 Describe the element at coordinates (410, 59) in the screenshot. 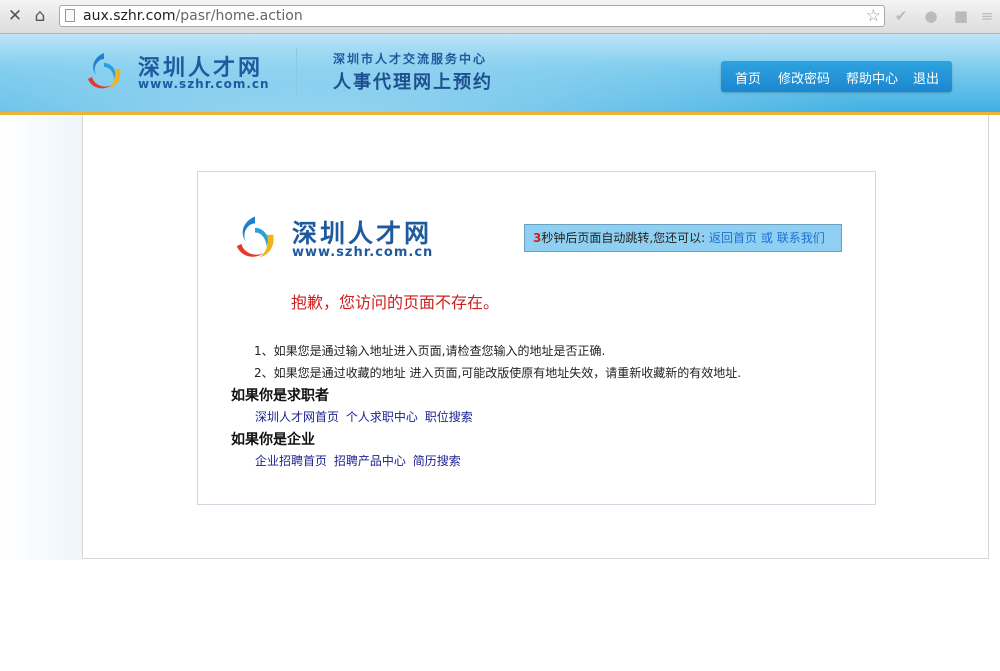

I see `center-name: 深圳市人才交流服务中心` at that location.